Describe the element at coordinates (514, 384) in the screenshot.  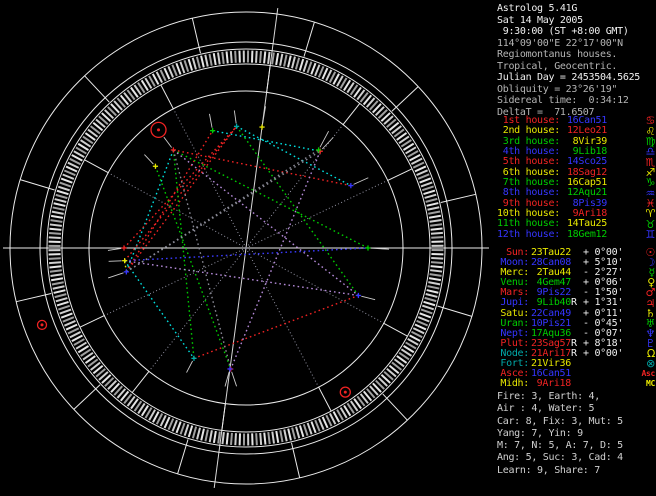
I see `planet-label: Midh:` at that location.